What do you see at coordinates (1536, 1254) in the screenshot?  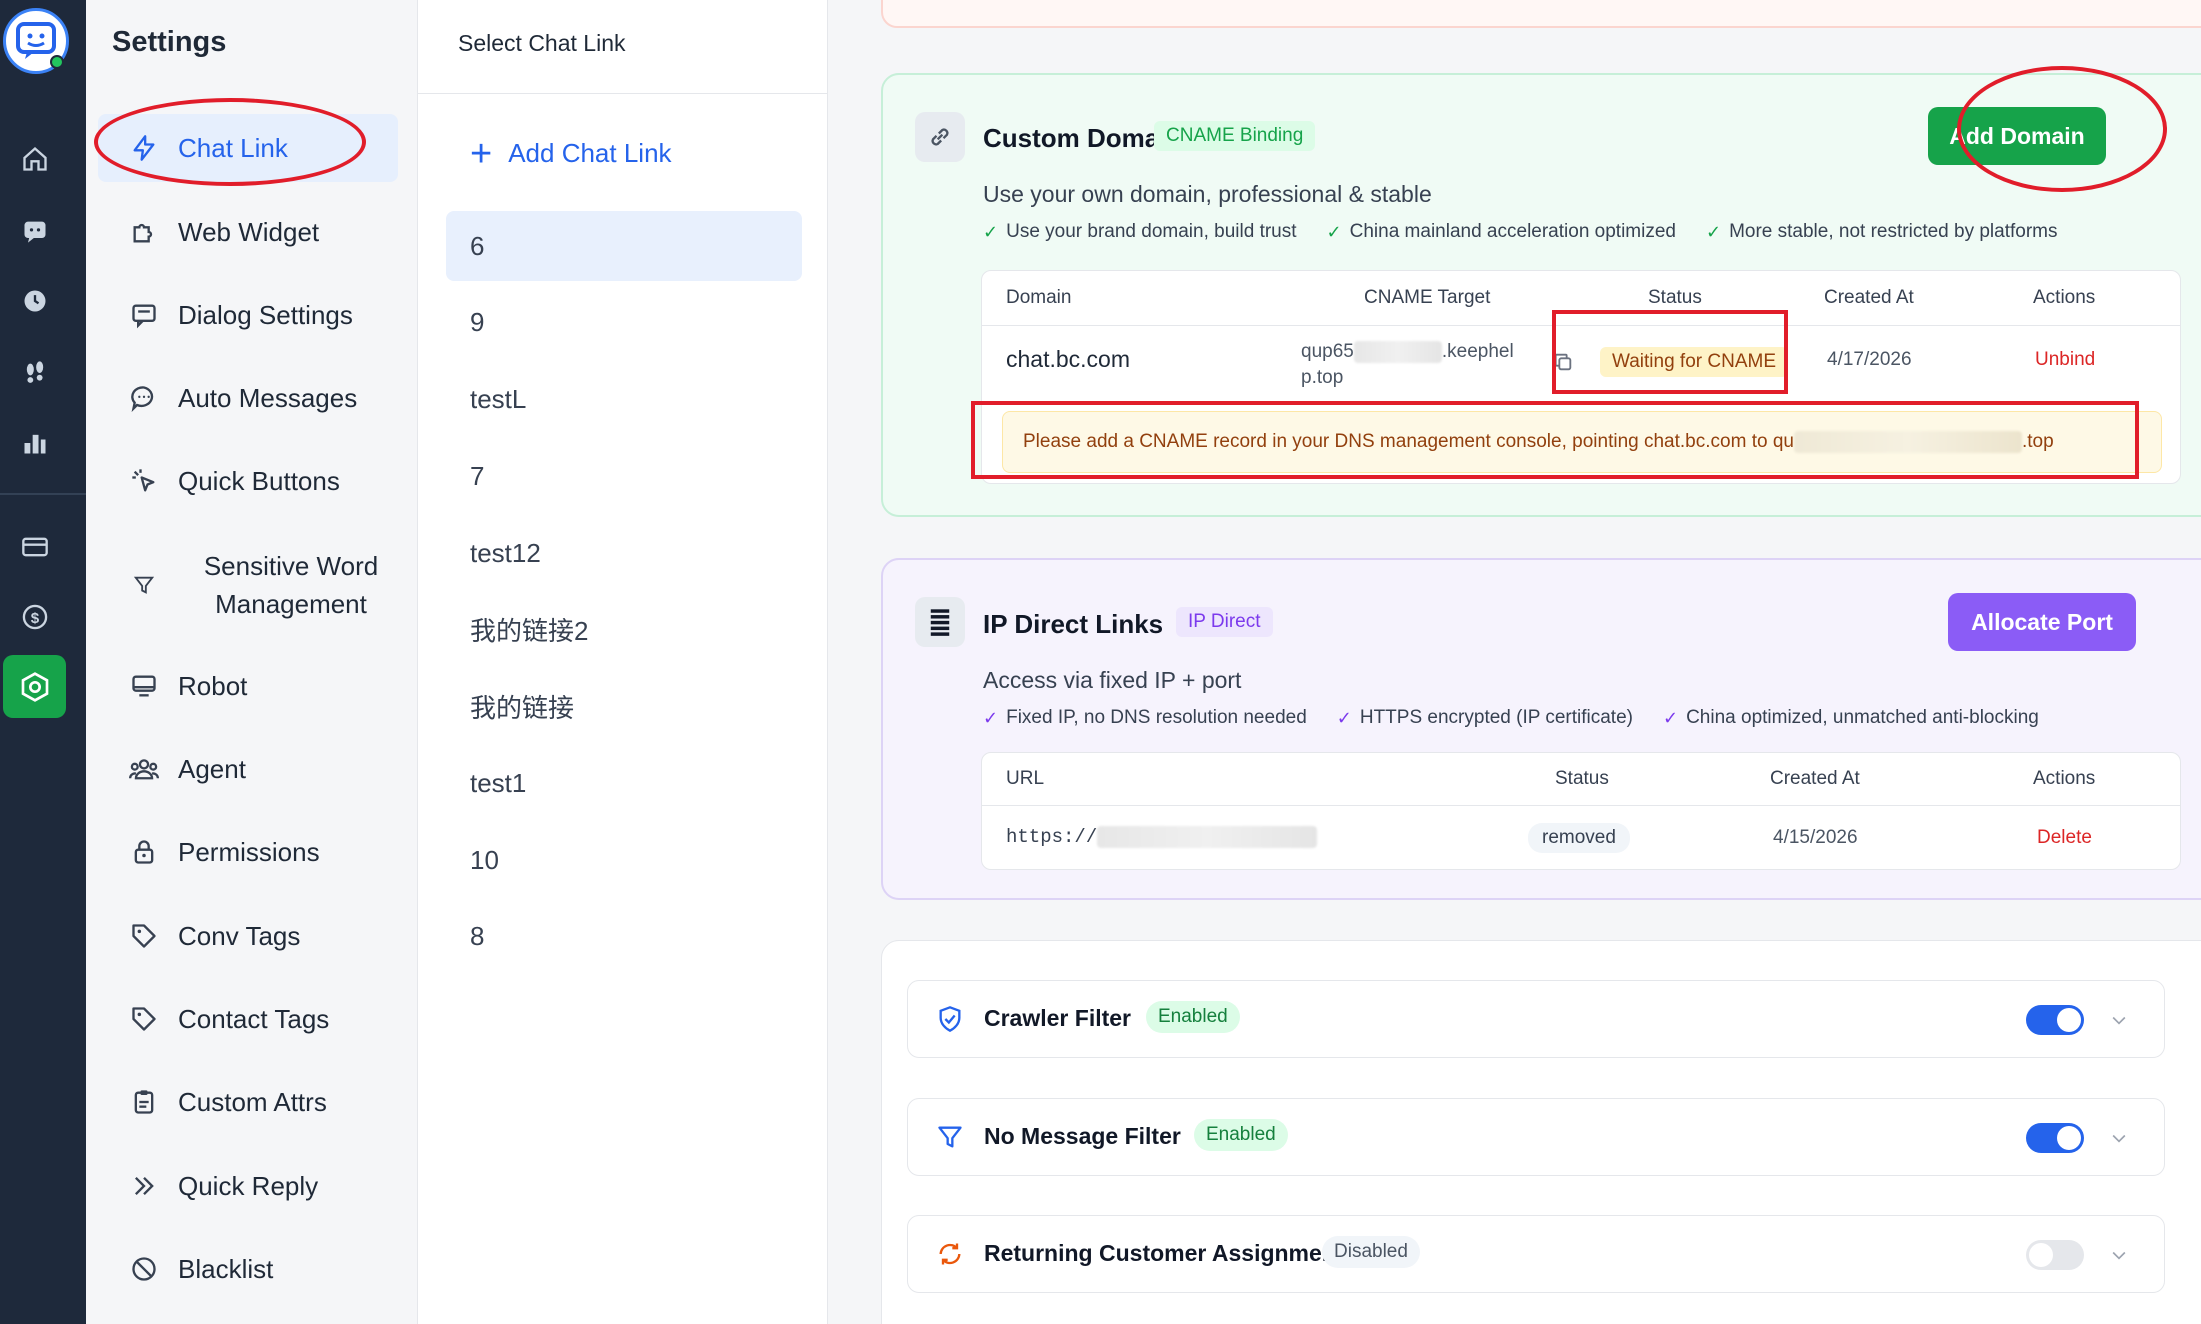 I see `returning-customer-row: Returning Customer Assignment Disabled` at bounding box center [1536, 1254].